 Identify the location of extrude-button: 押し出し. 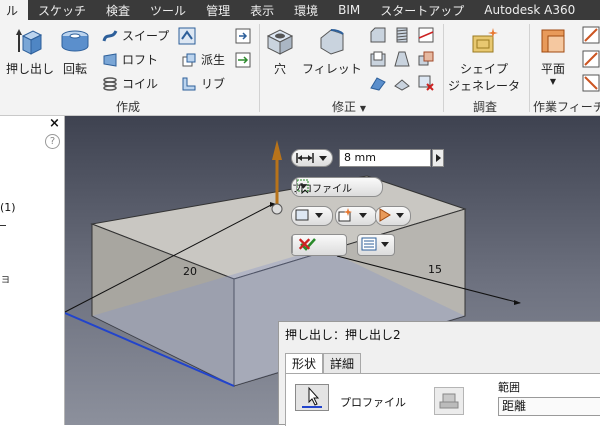
(30, 51).